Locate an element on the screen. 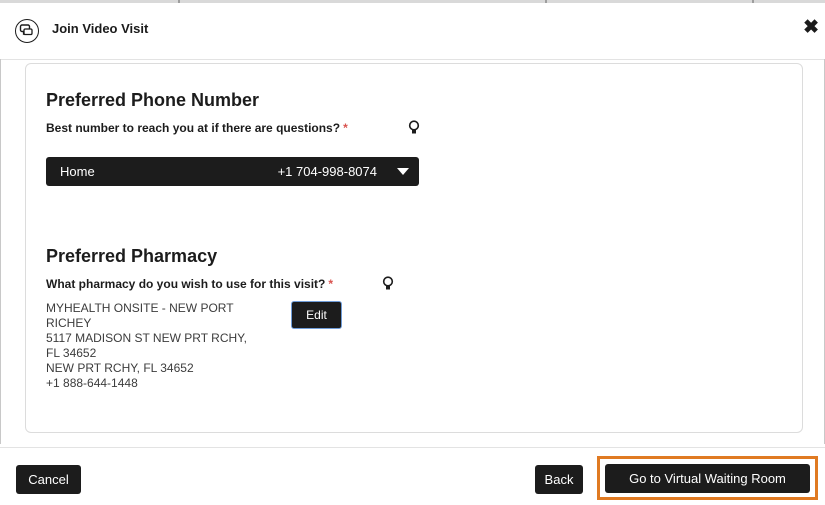 This screenshot has height=505, width=825. dialog-left-edge is located at coordinates (0, 251).